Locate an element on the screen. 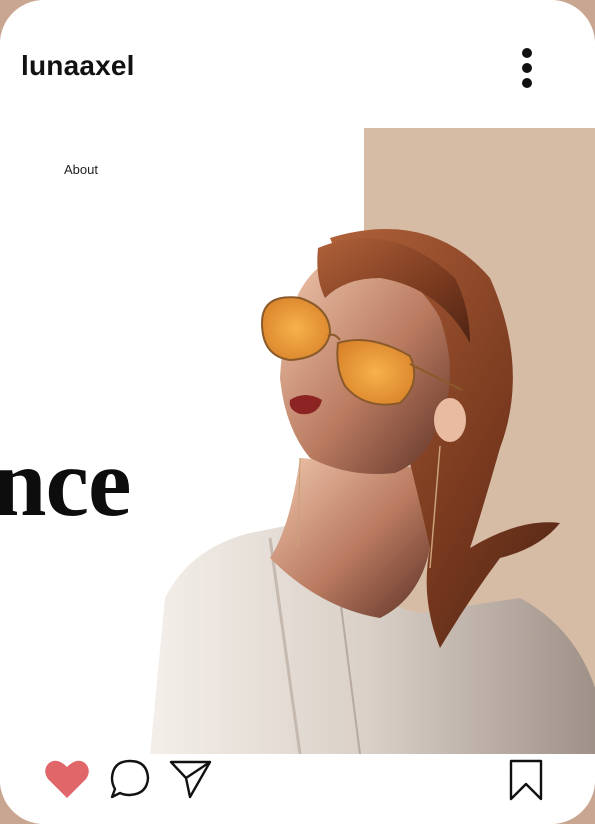 The height and width of the screenshot is (824, 595). save-button is located at coordinates (526, 780).